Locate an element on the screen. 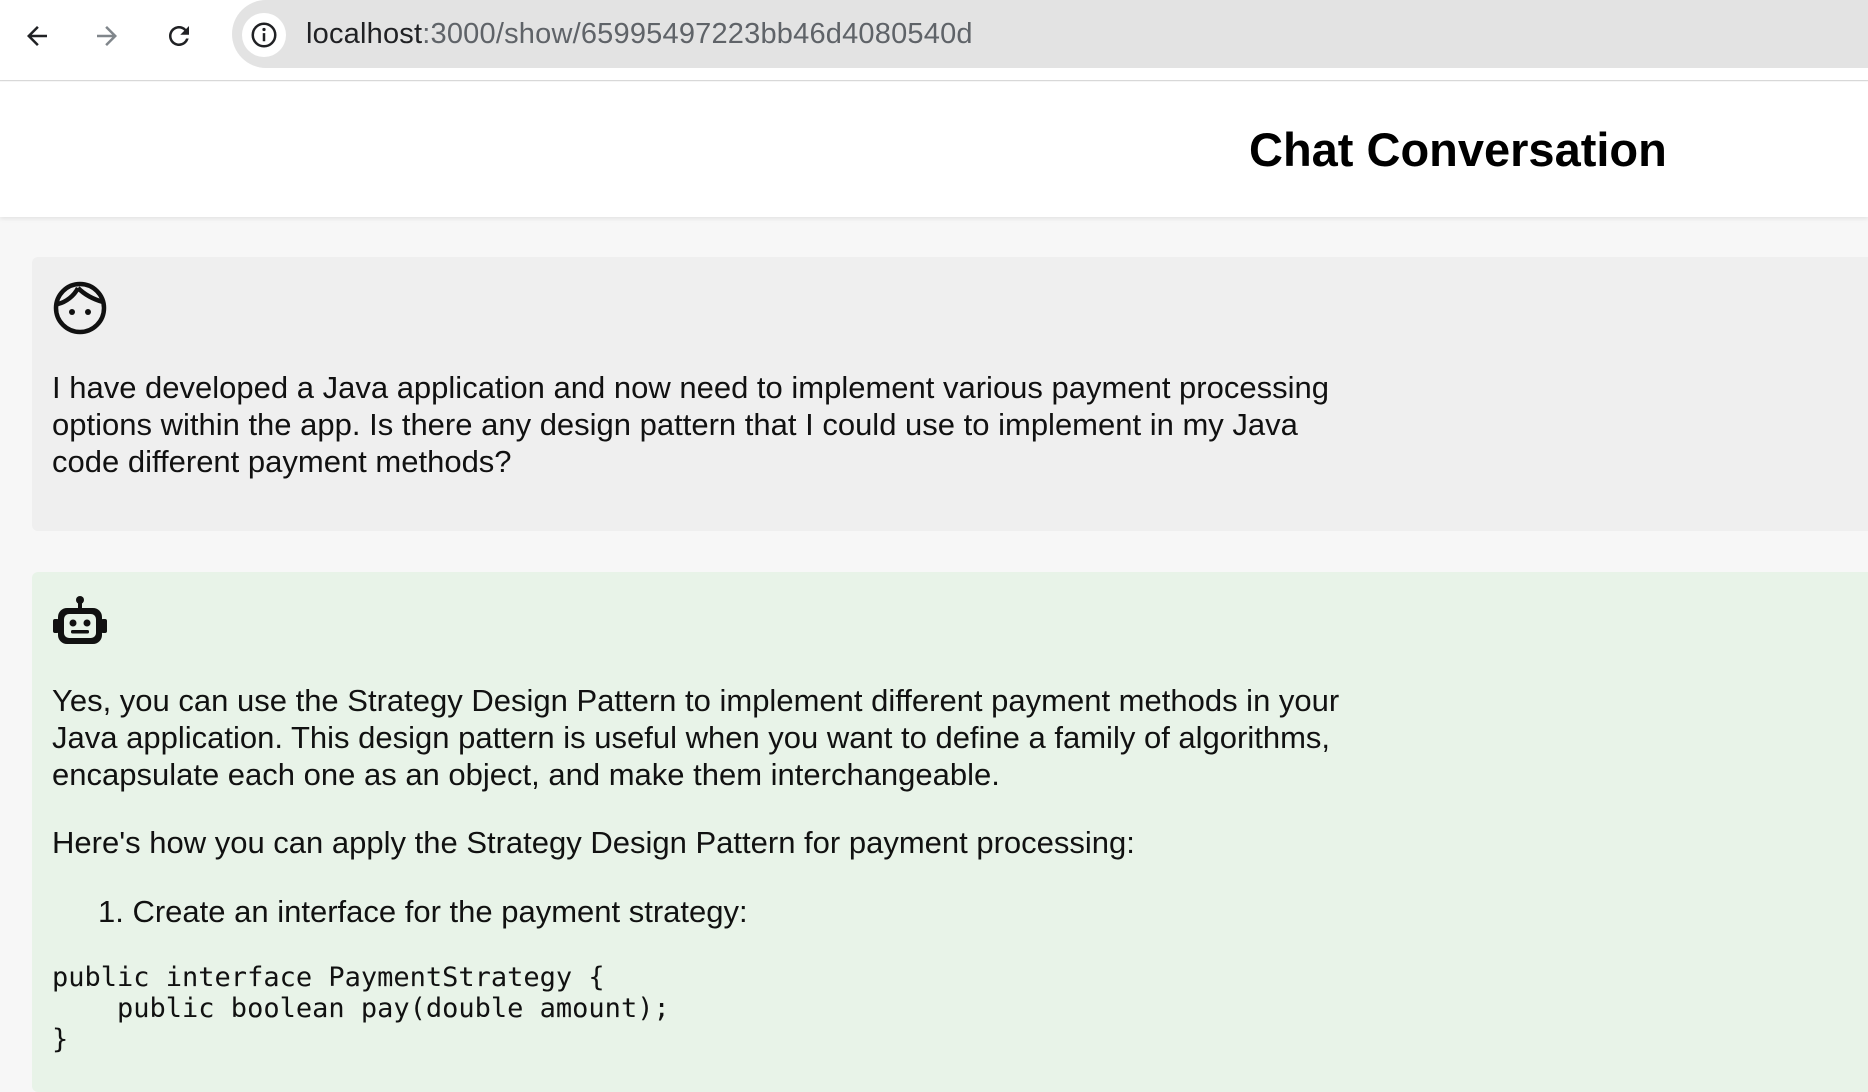 The height and width of the screenshot is (1092, 1868). arrow-left-icon is located at coordinates (37, 36).